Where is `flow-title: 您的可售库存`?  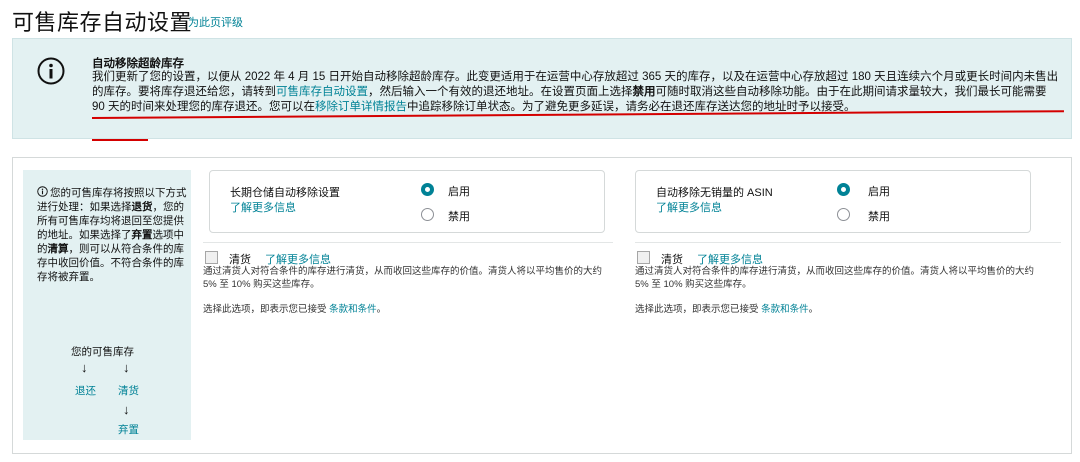
flow-title: 您的可售库存 is located at coordinates (102, 352).